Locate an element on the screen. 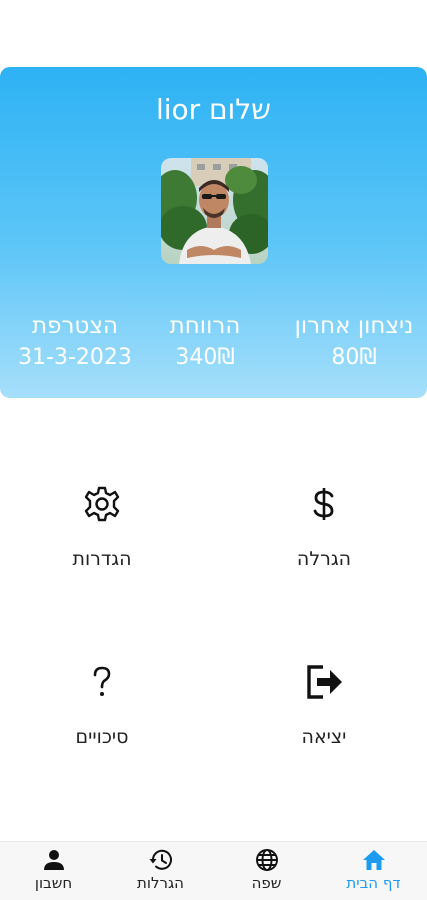  logout-button: יציאה is located at coordinates (324, 705).